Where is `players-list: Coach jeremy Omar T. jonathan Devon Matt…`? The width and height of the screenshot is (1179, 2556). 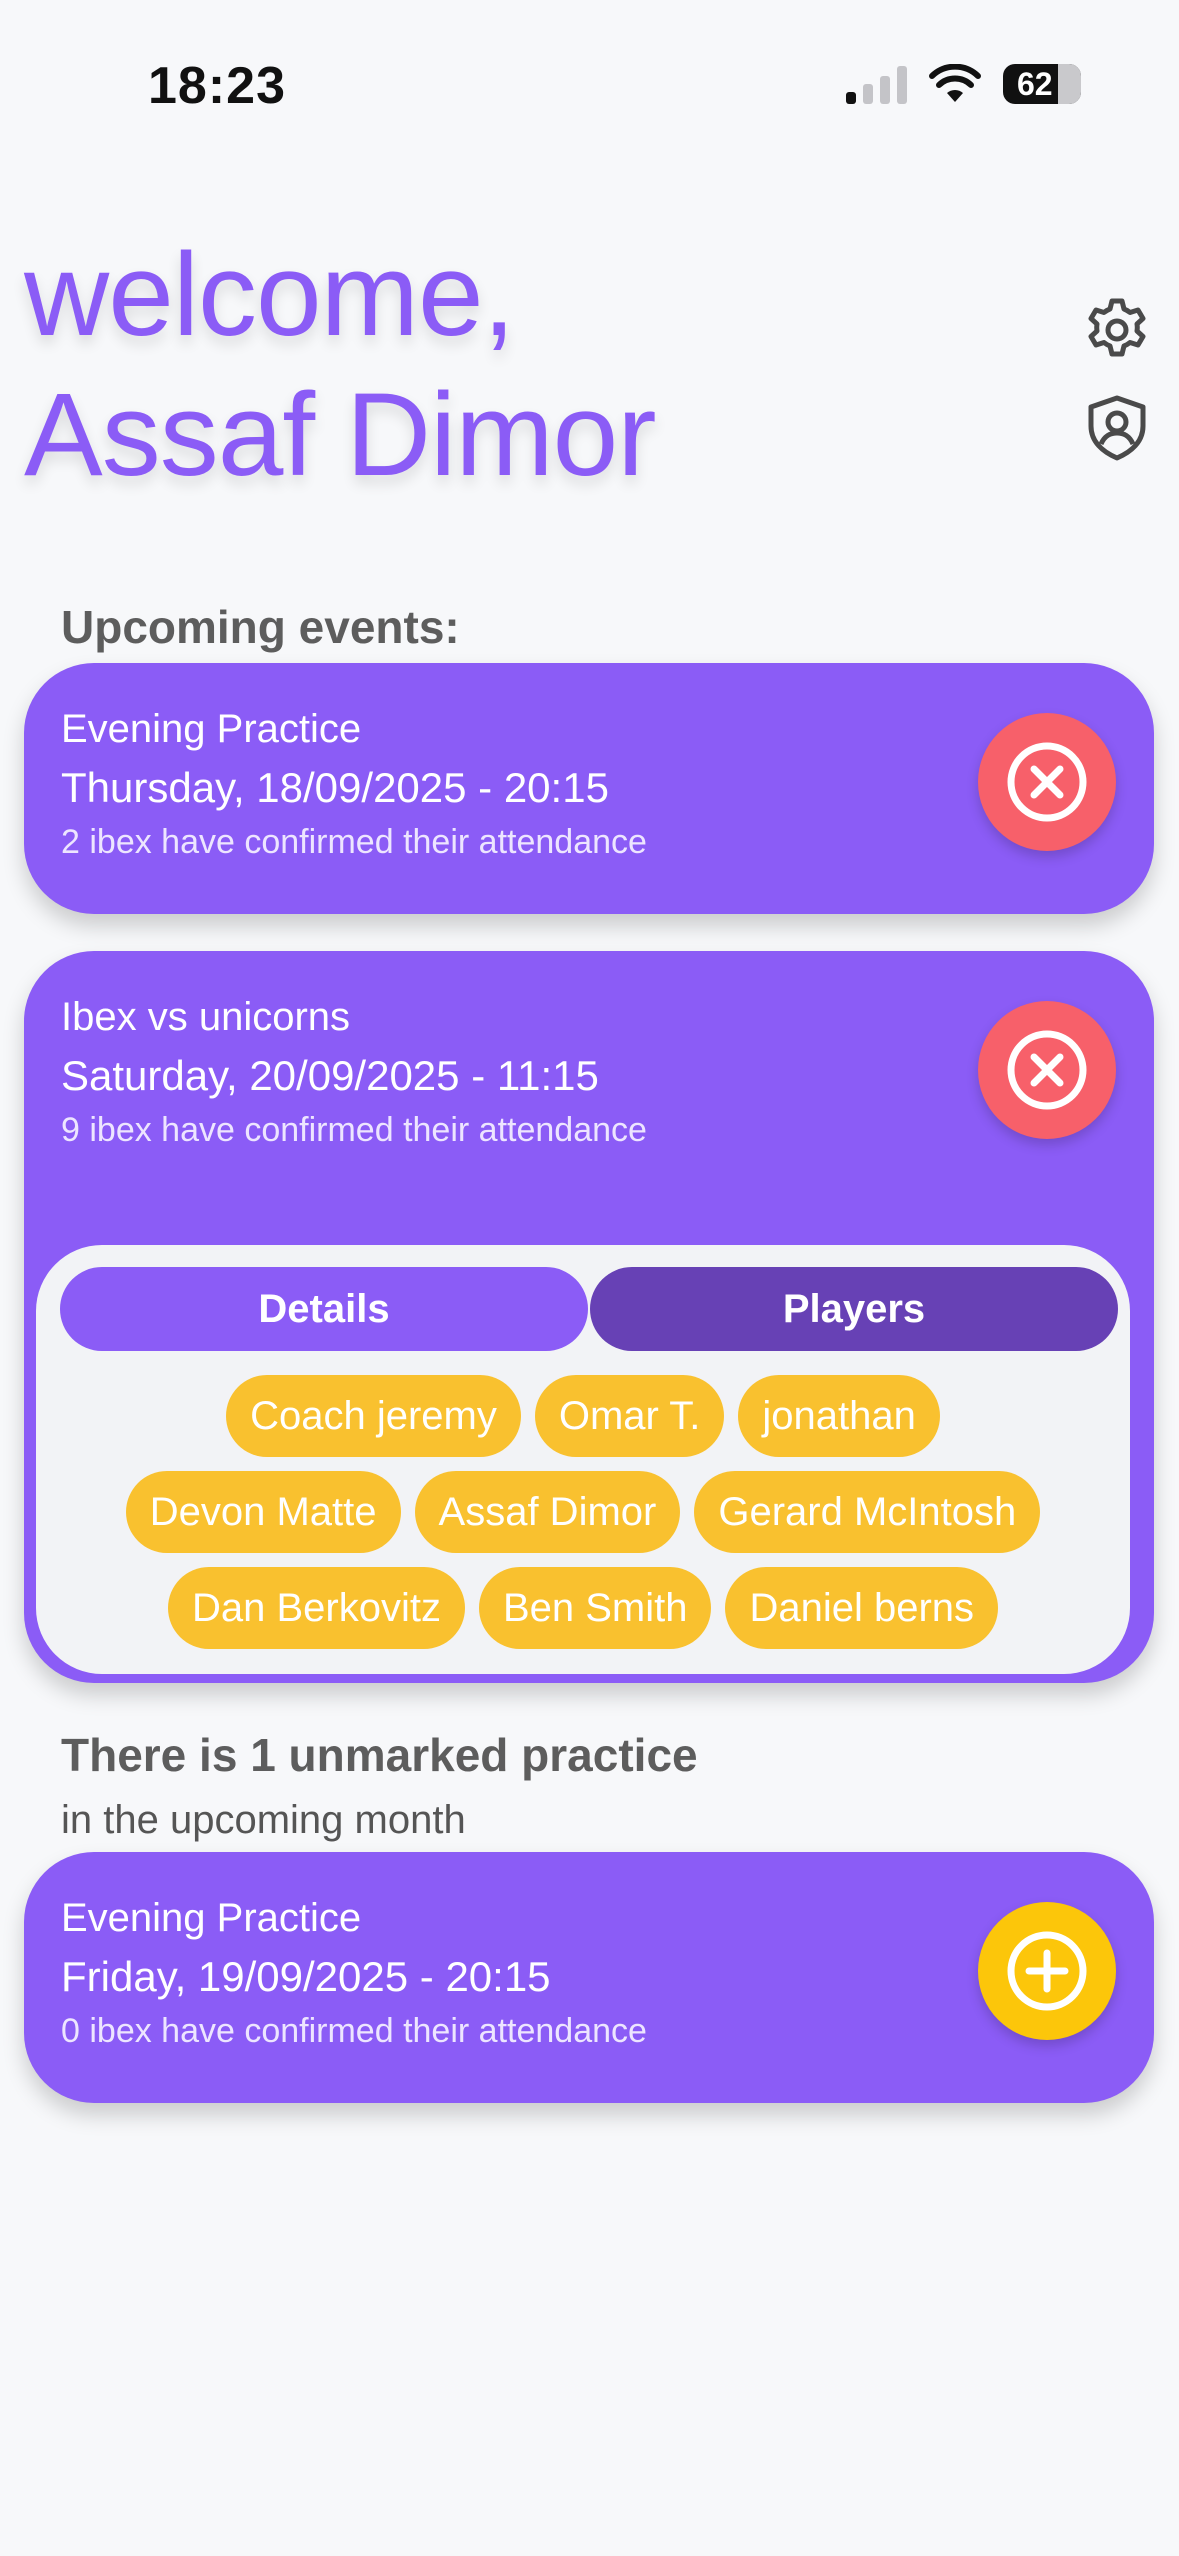
players-list: Coach jeremy Omar T. jonathan Devon Matt… is located at coordinates (583, 1519).